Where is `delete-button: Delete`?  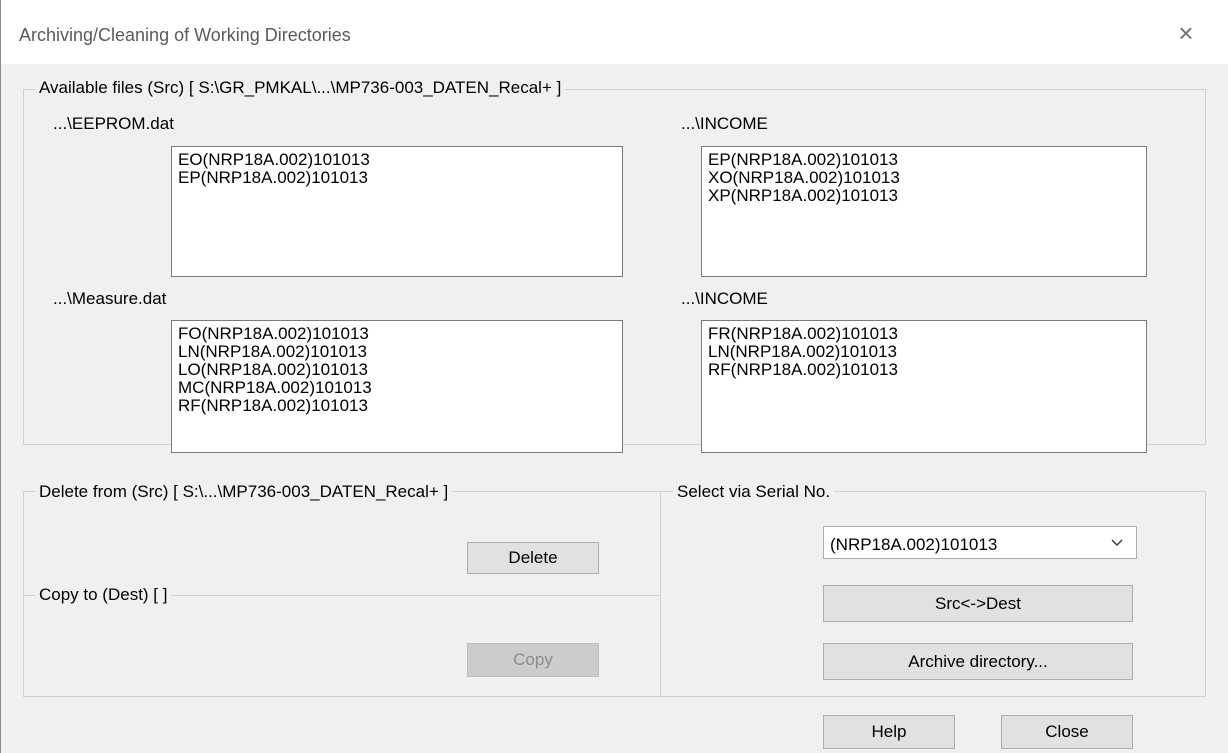 delete-button: Delete is located at coordinates (533, 558).